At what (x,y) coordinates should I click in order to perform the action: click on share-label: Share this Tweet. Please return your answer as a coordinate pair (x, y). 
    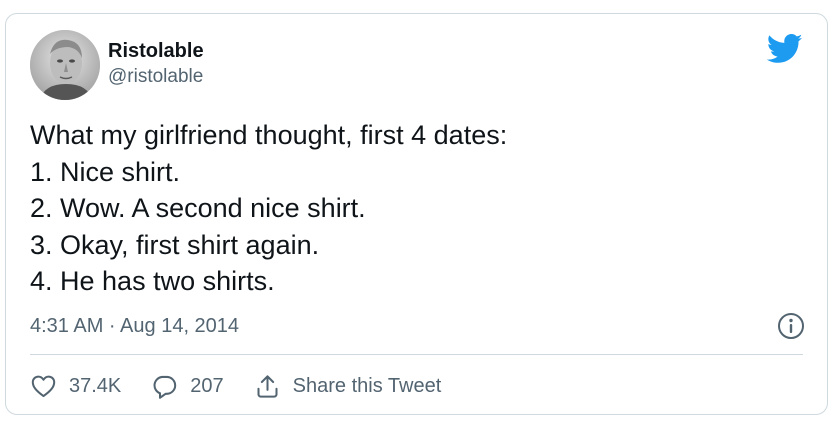
    Looking at the image, I should click on (367, 385).